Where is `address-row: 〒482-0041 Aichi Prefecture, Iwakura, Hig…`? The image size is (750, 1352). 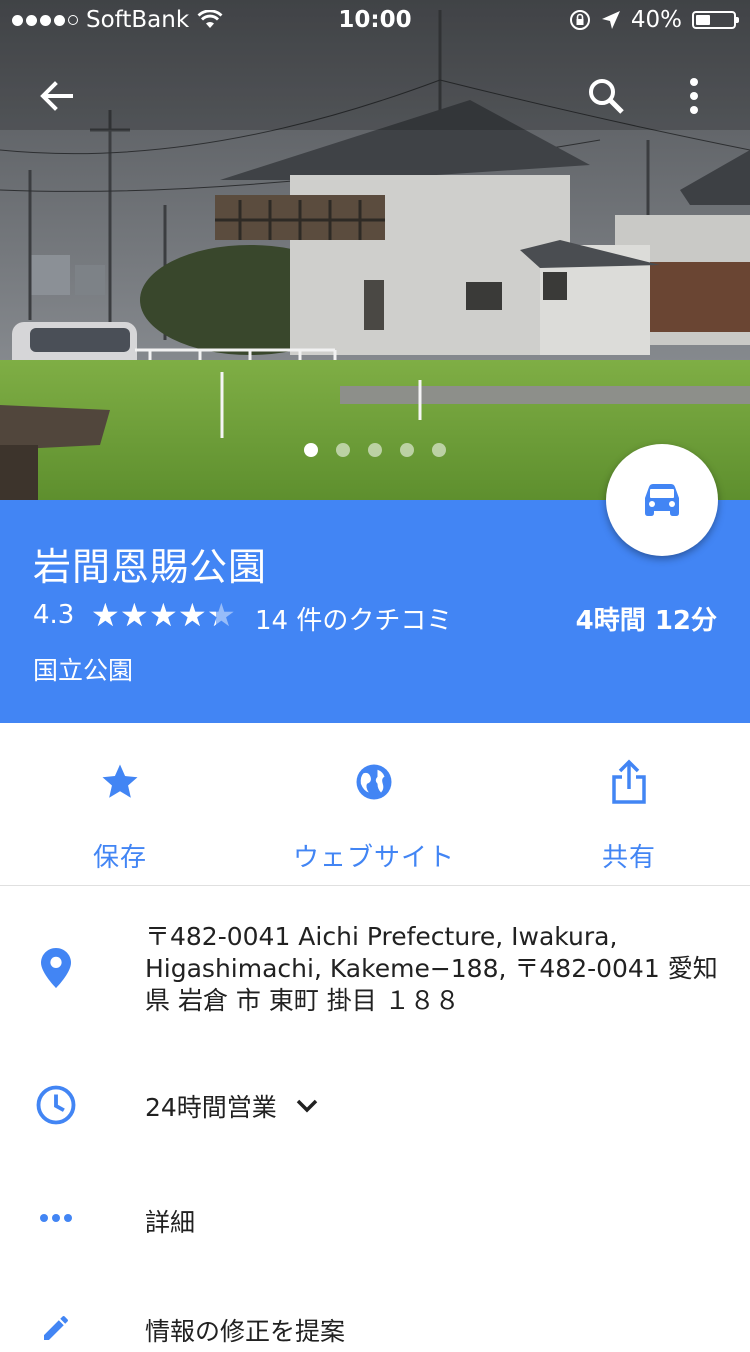 address-row: 〒482-0041 Aichi Prefecture, Iwakura, Hig… is located at coordinates (375, 975).